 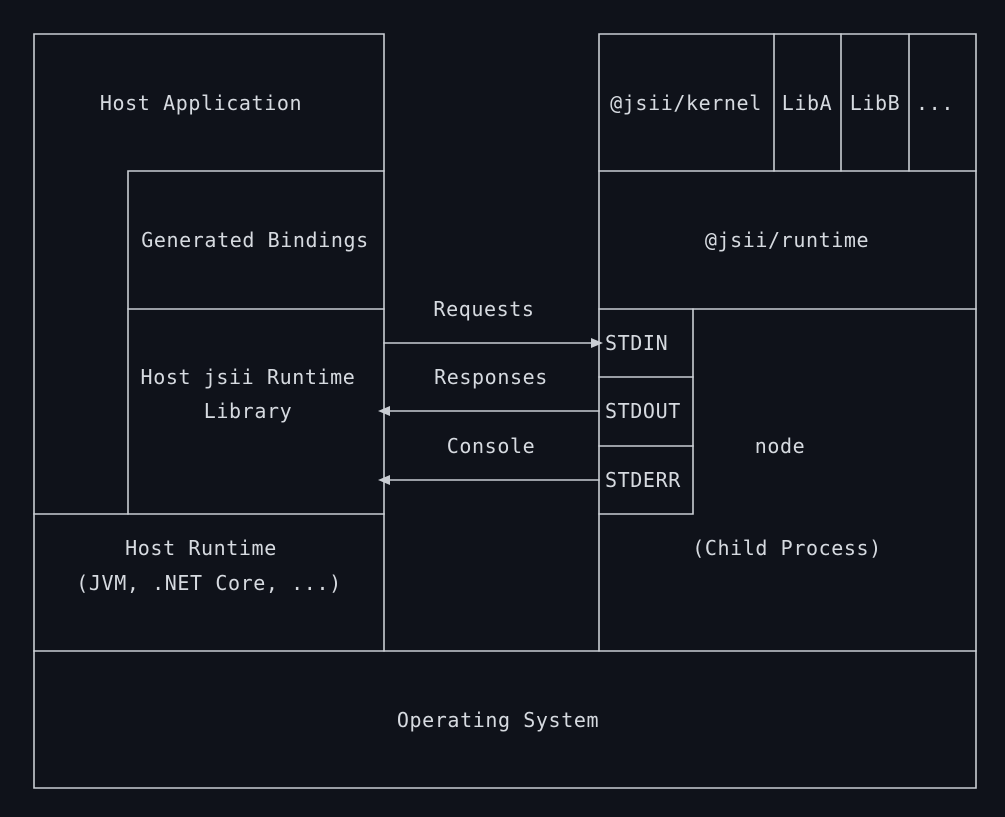 I want to click on generated-bindings-box, so click(x=256, y=342).